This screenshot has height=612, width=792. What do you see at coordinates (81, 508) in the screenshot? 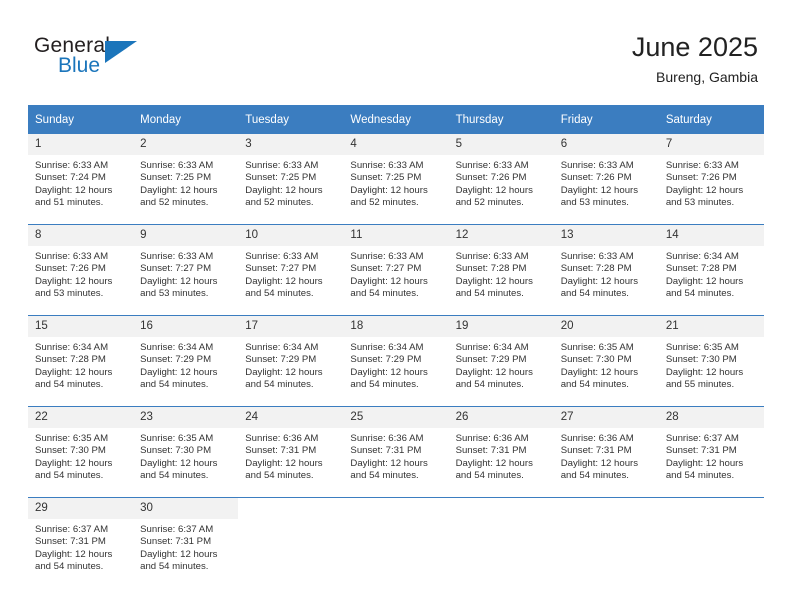
I see `day-number: 29` at bounding box center [81, 508].